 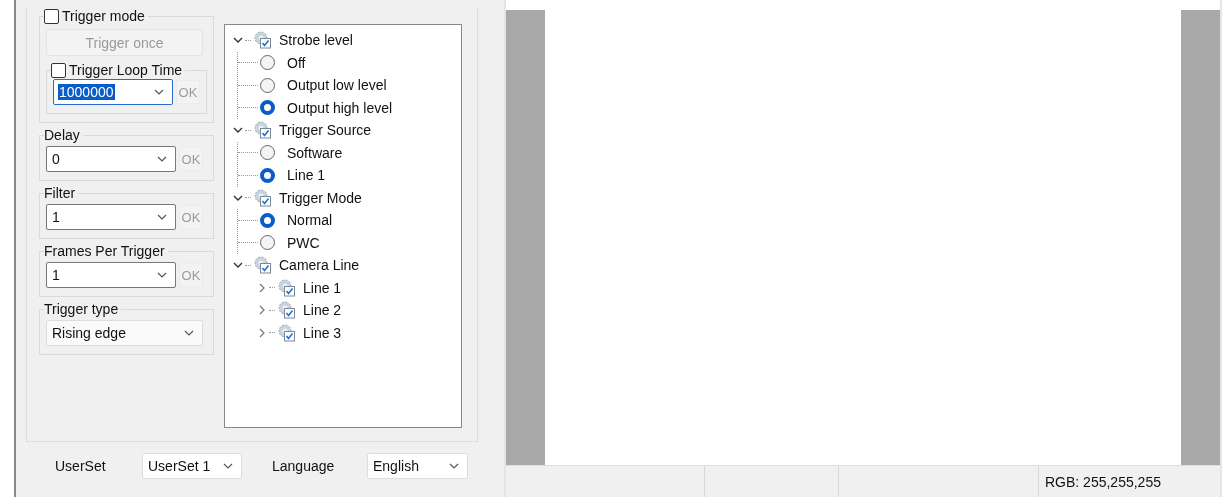 I want to click on radio-label: PWC, so click(x=303, y=242).